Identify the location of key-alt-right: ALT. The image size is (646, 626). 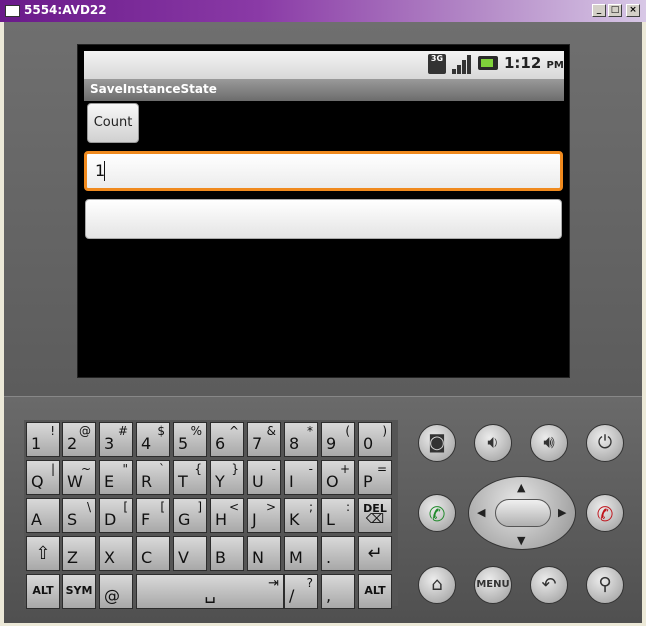
(375, 591).